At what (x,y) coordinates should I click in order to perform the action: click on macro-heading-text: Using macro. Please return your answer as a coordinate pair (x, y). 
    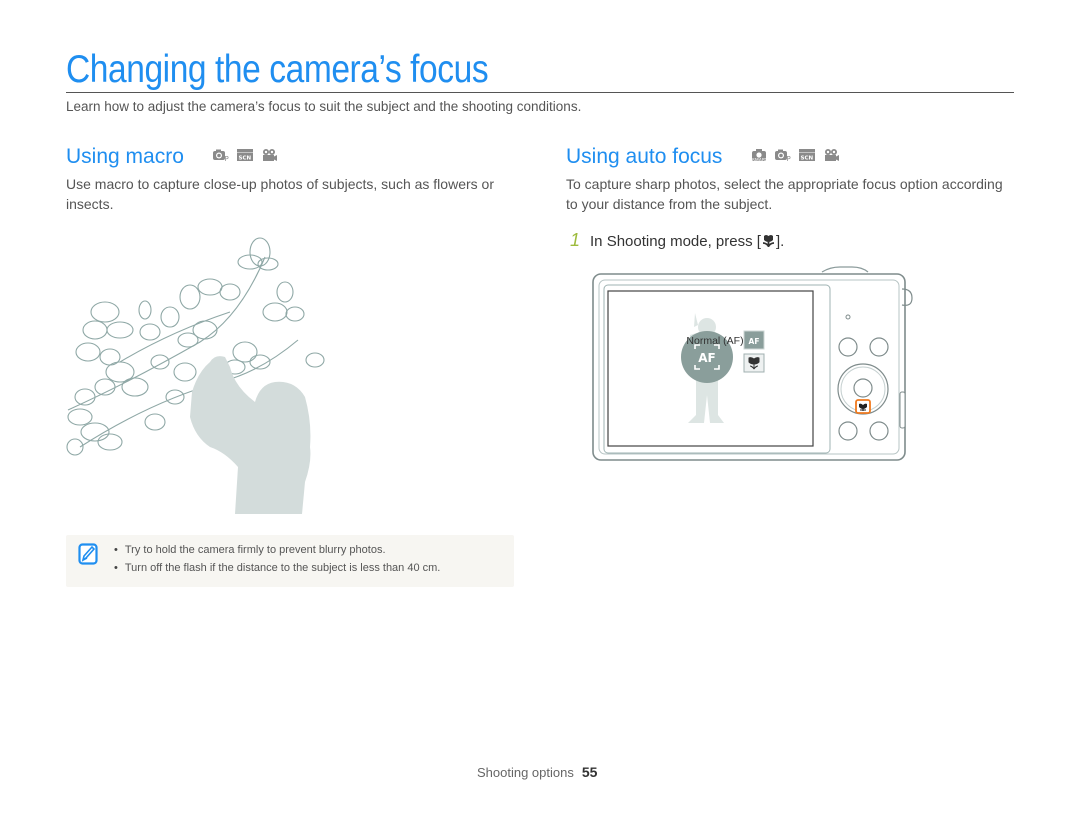
    Looking at the image, I should click on (125, 156).